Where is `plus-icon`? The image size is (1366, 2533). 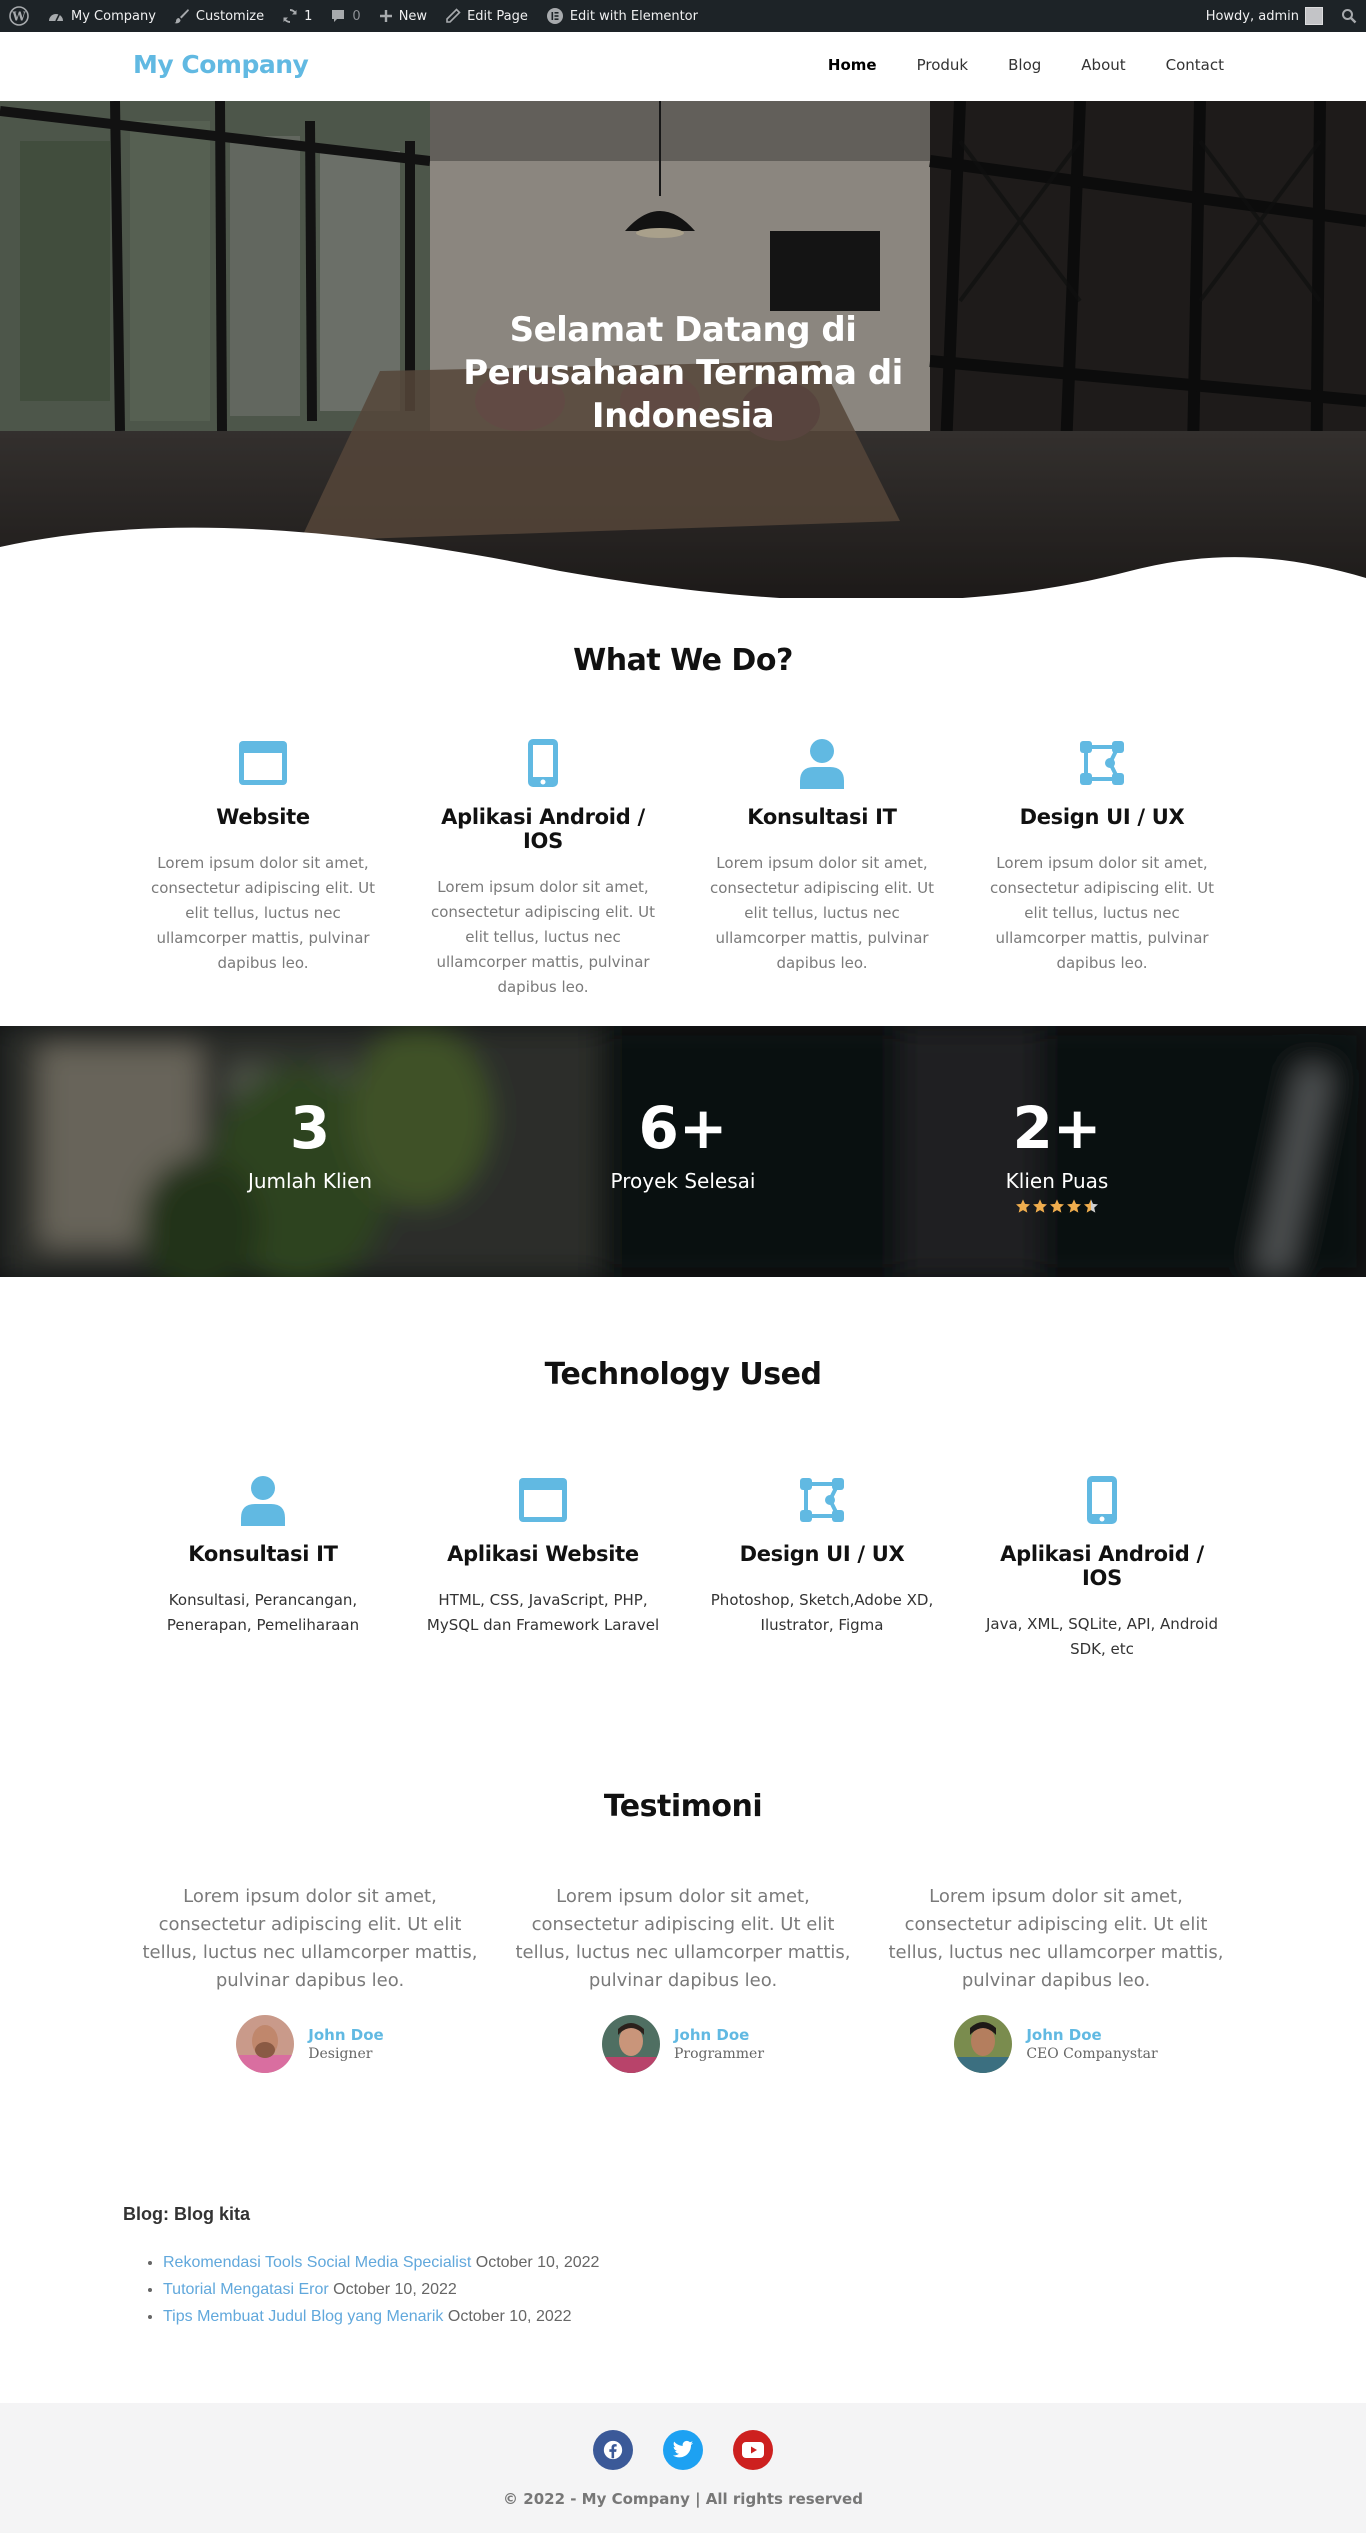
plus-icon is located at coordinates (385, 16).